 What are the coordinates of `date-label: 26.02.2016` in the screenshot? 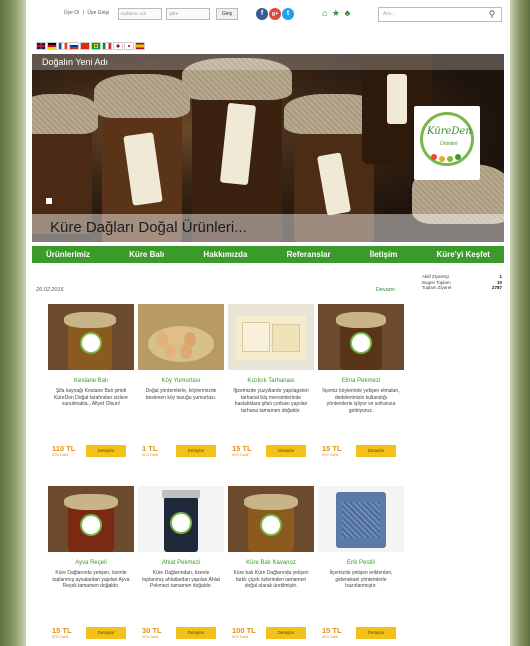 It's located at (50, 290).